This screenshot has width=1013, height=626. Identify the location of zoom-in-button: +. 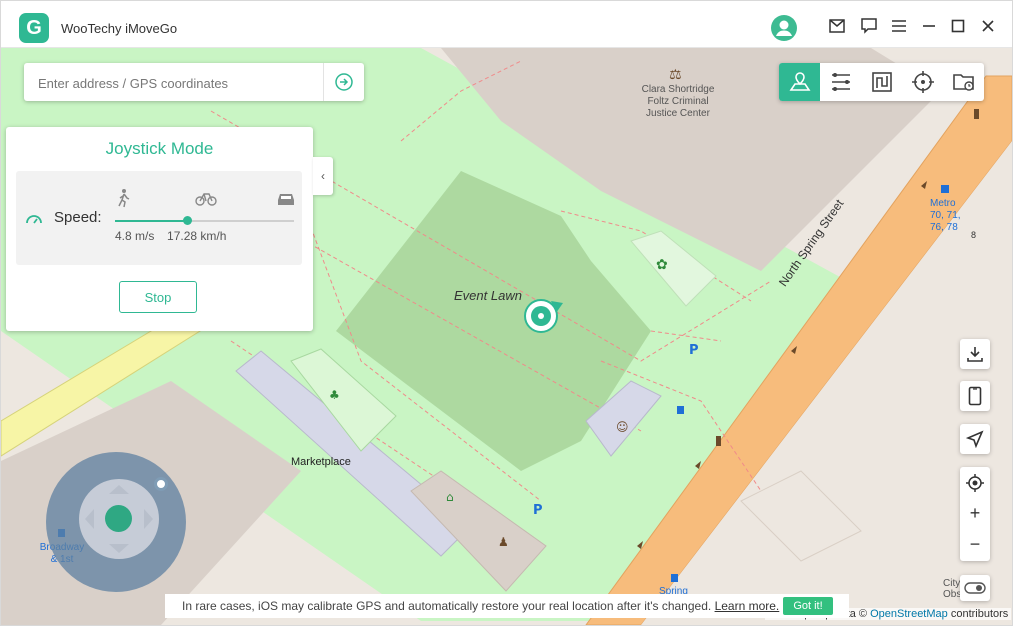
(975, 513).